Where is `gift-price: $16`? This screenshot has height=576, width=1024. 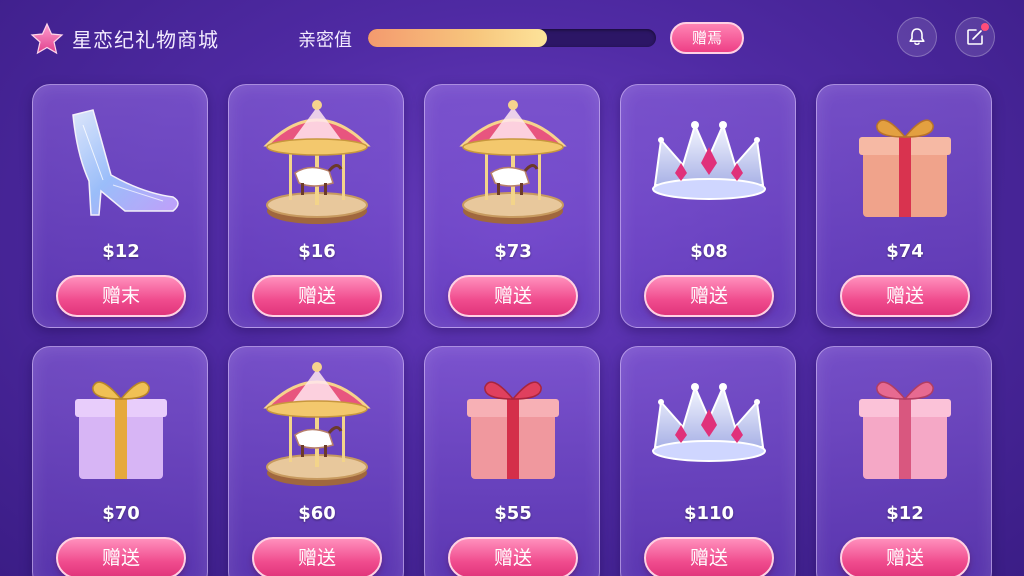 gift-price: $16 is located at coordinates (317, 251).